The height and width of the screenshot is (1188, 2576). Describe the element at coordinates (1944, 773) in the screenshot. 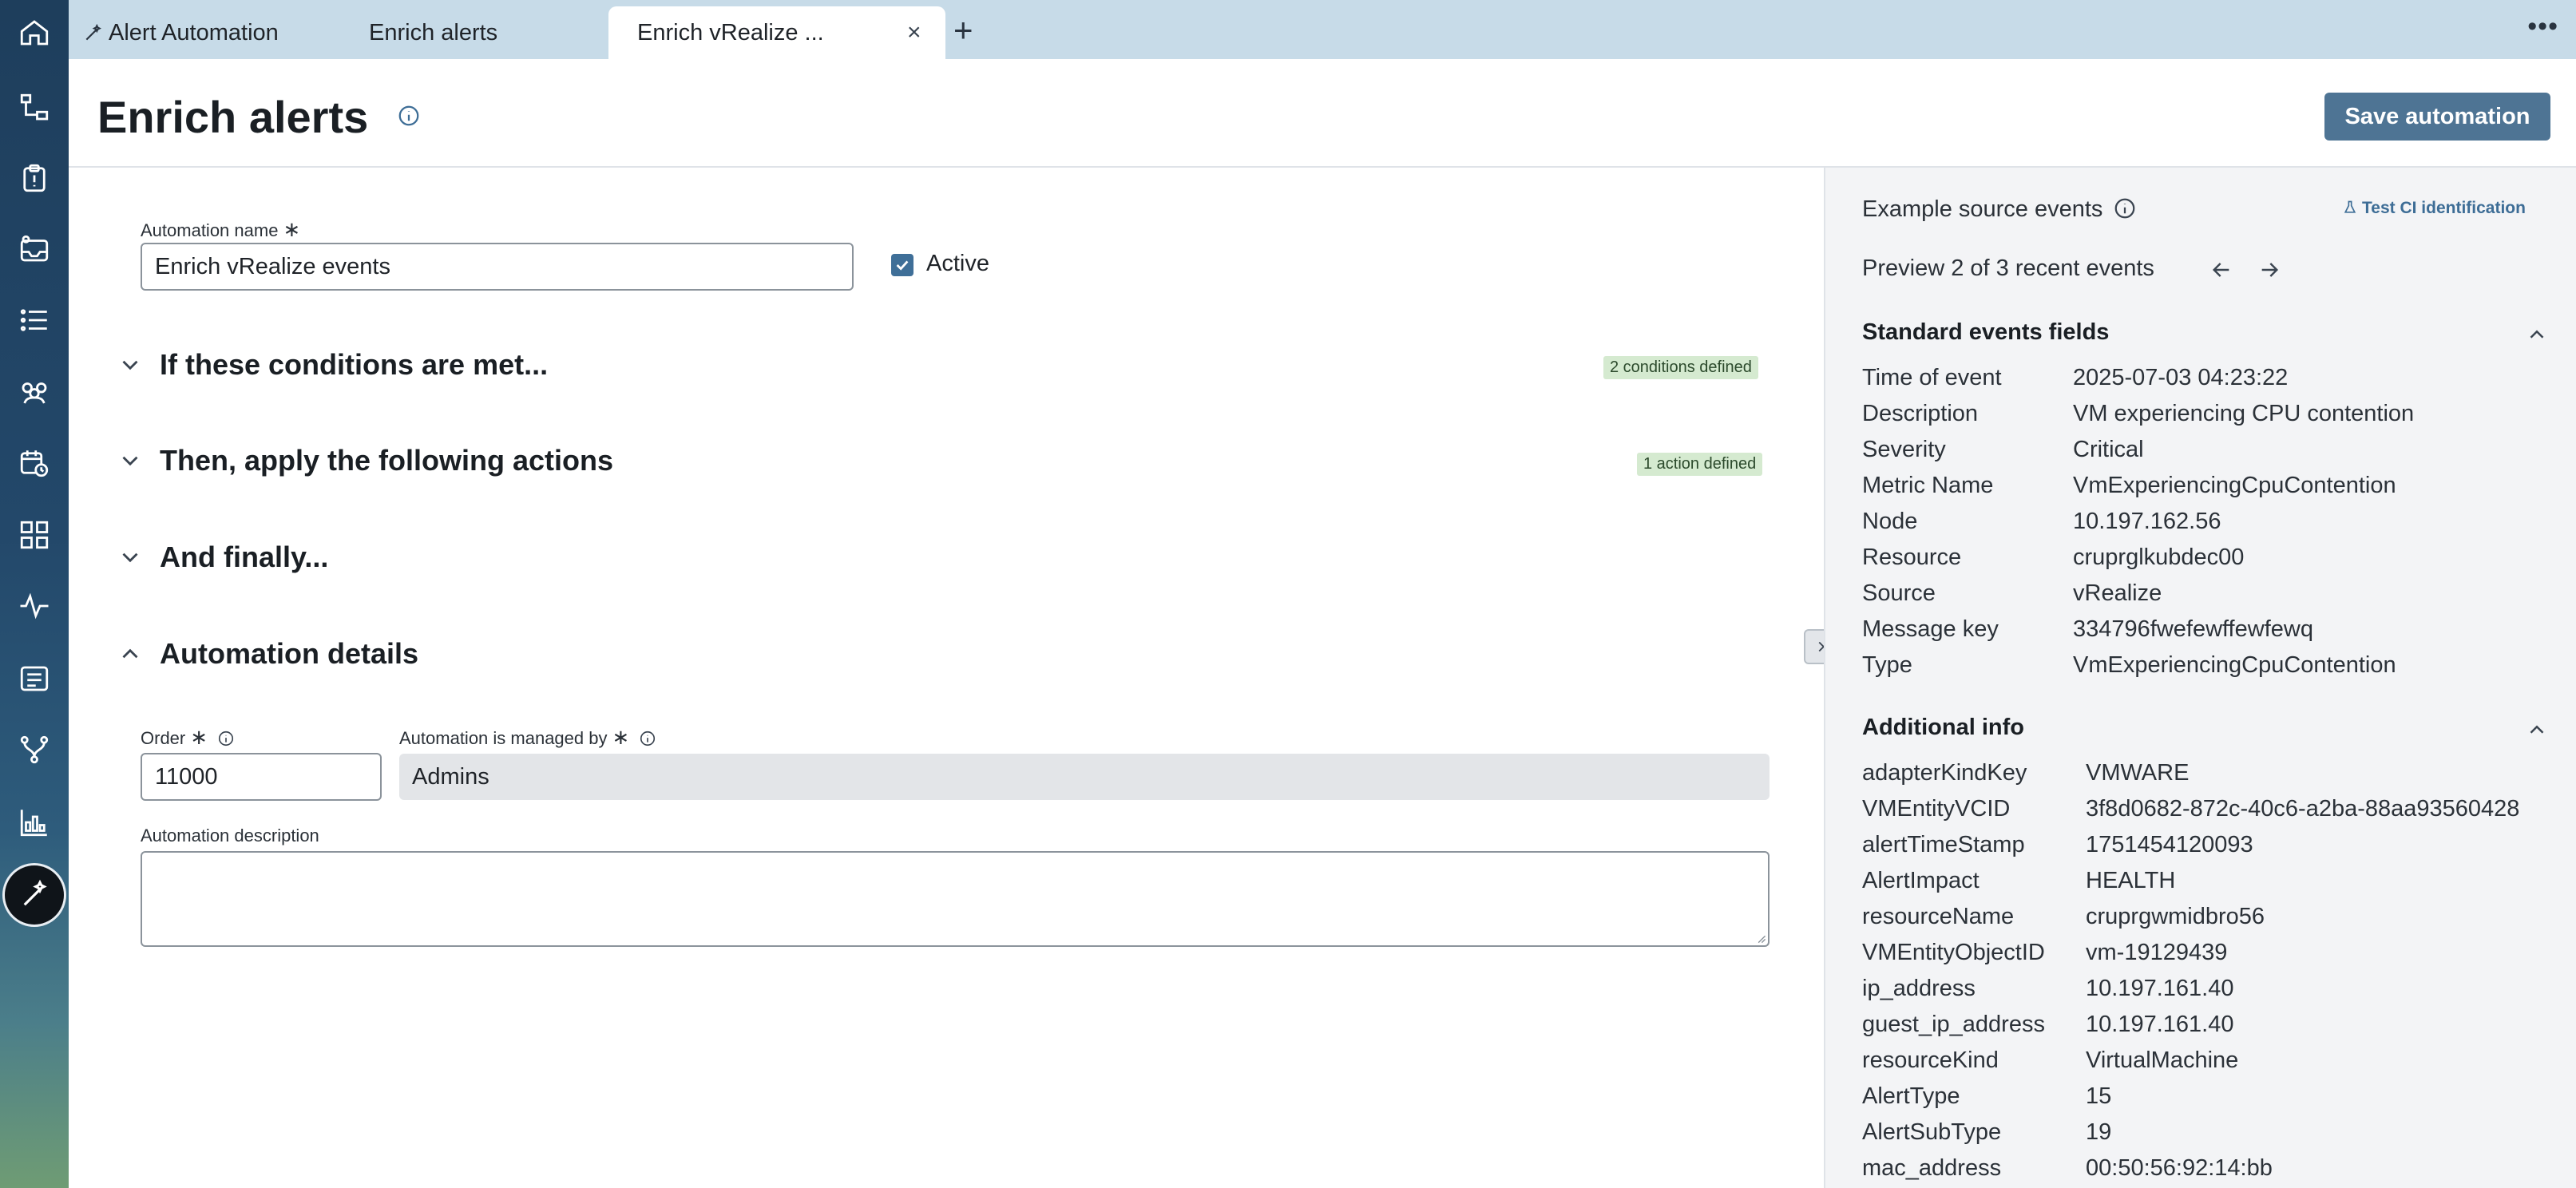

I see `field-key: adapterKindKey` at that location.